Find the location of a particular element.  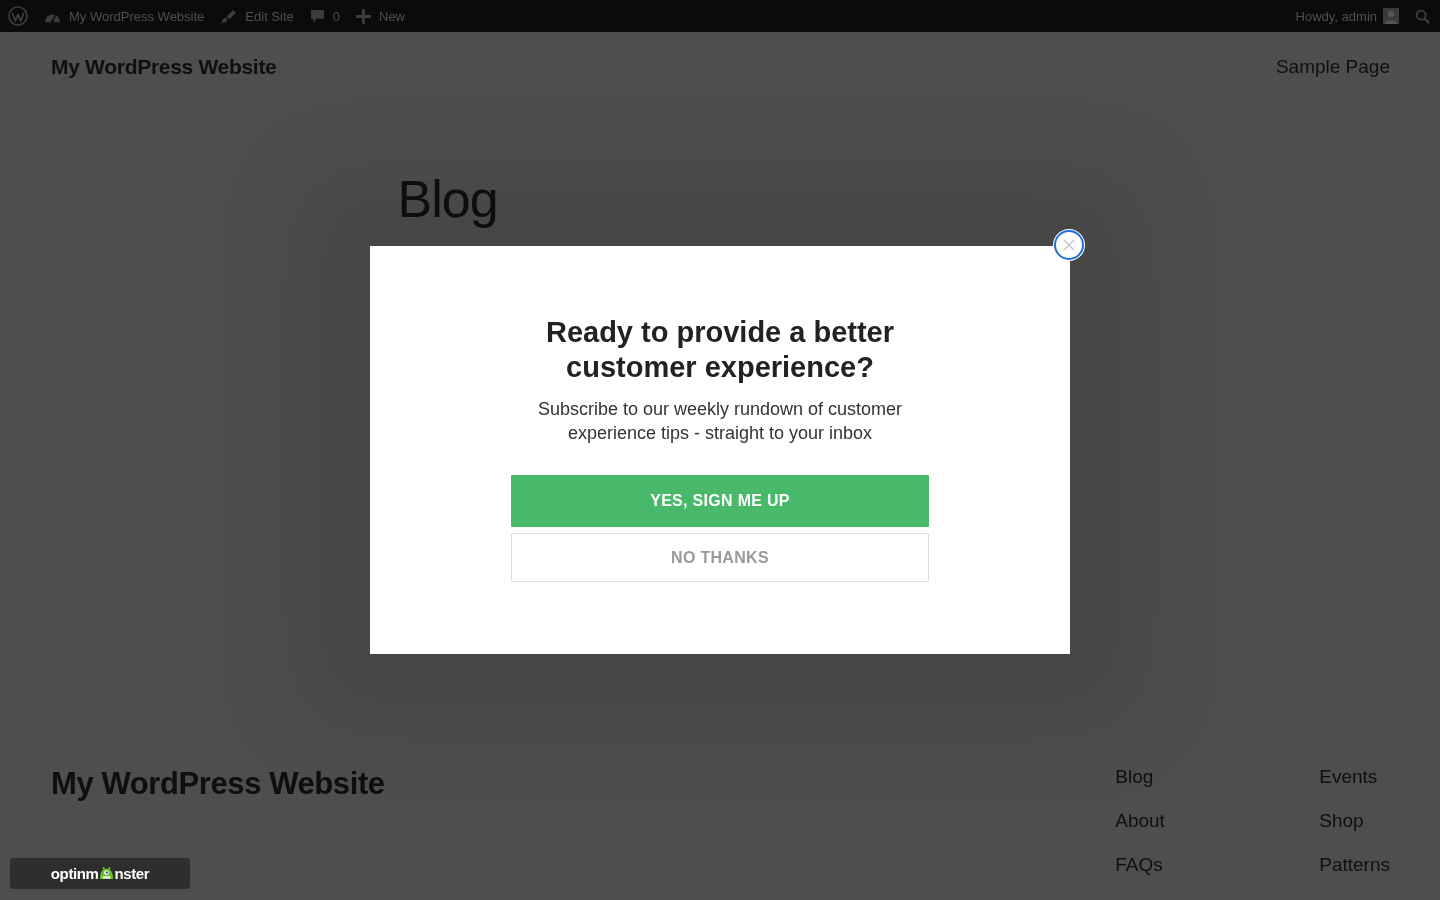

footer-link: Events is located at coordinates (1354, 777).